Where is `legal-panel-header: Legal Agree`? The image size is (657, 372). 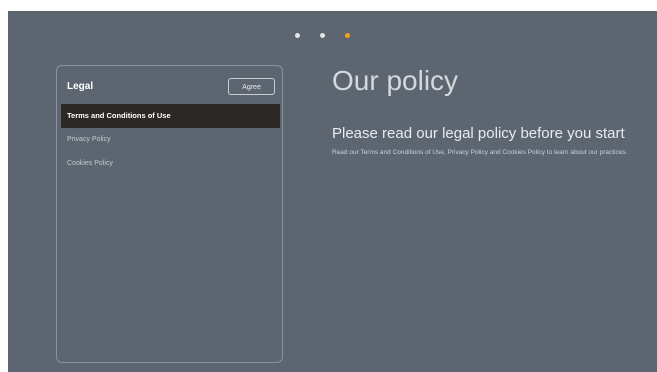 legal-panel-header: Legal Agree is located at coordinates (171, 88).